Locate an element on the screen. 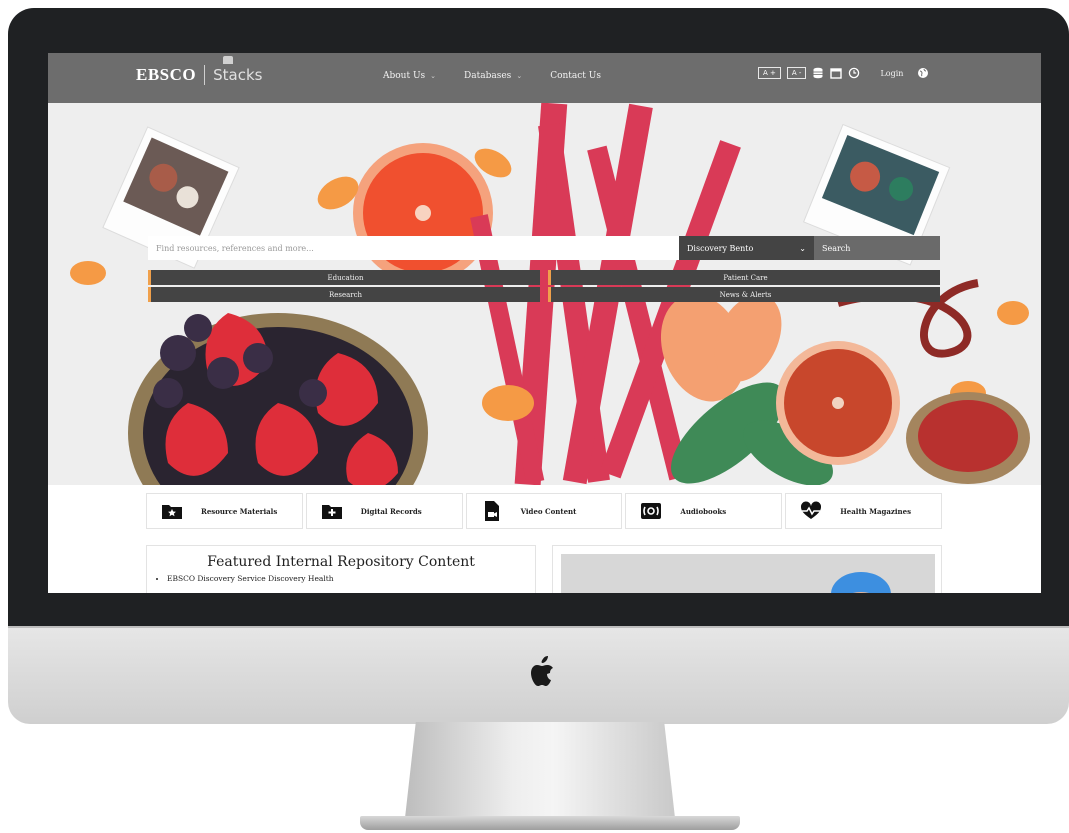 Image resolution: width=1069 pixels, height=833 pixels. category-label: Digital Records is located at coordinates (391, 511).